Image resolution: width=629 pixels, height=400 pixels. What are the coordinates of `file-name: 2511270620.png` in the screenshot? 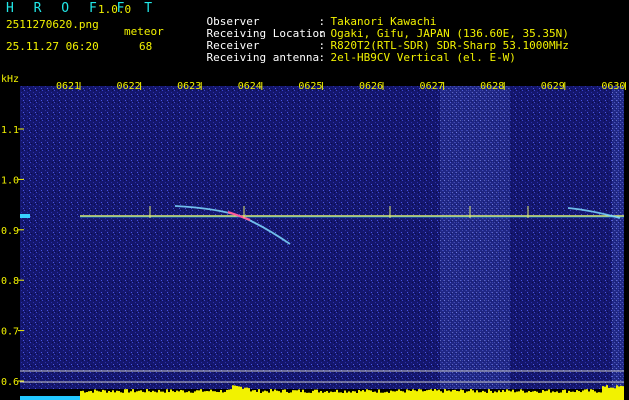 It's located at (52, 24).